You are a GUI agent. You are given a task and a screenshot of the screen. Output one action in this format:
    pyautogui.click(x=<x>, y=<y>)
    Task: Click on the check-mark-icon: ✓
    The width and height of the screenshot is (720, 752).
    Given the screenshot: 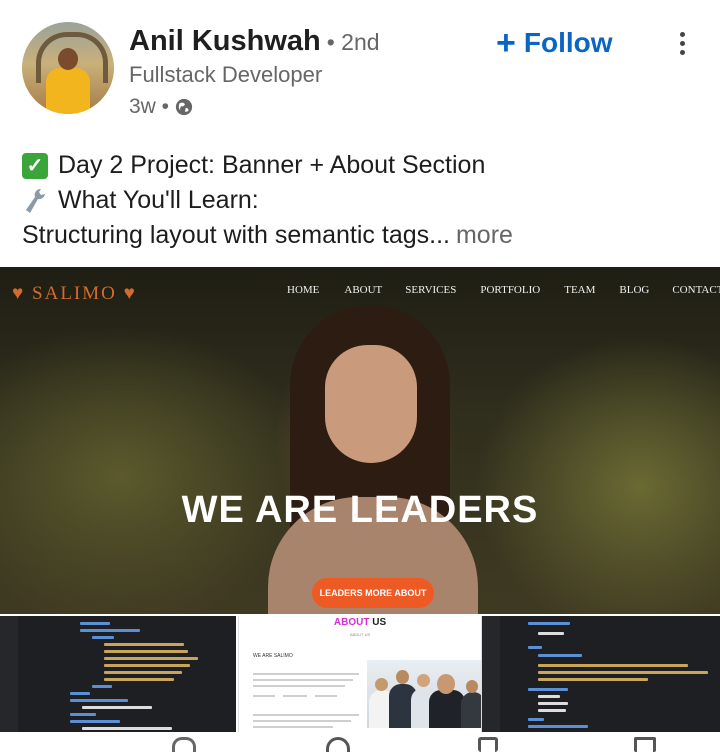 What is the action you would take?
    pyautogui.click(x=35, y=165)
    